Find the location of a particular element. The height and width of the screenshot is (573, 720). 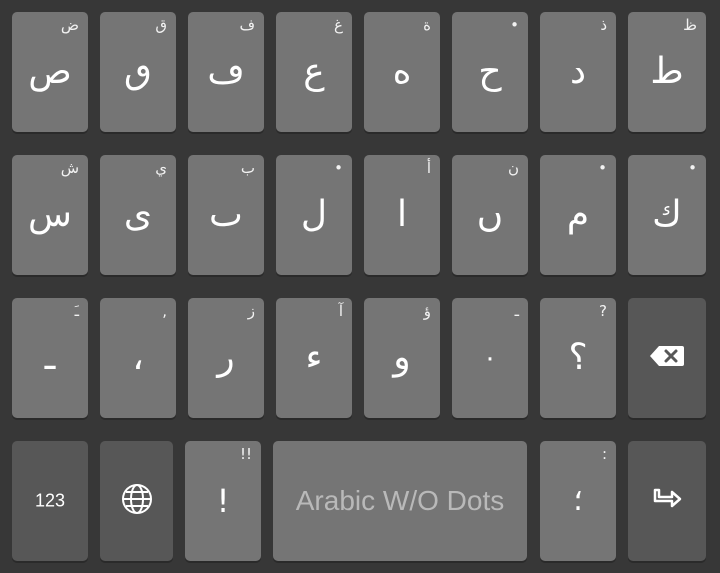

key-label: ں is located at coordinates (490, 214).